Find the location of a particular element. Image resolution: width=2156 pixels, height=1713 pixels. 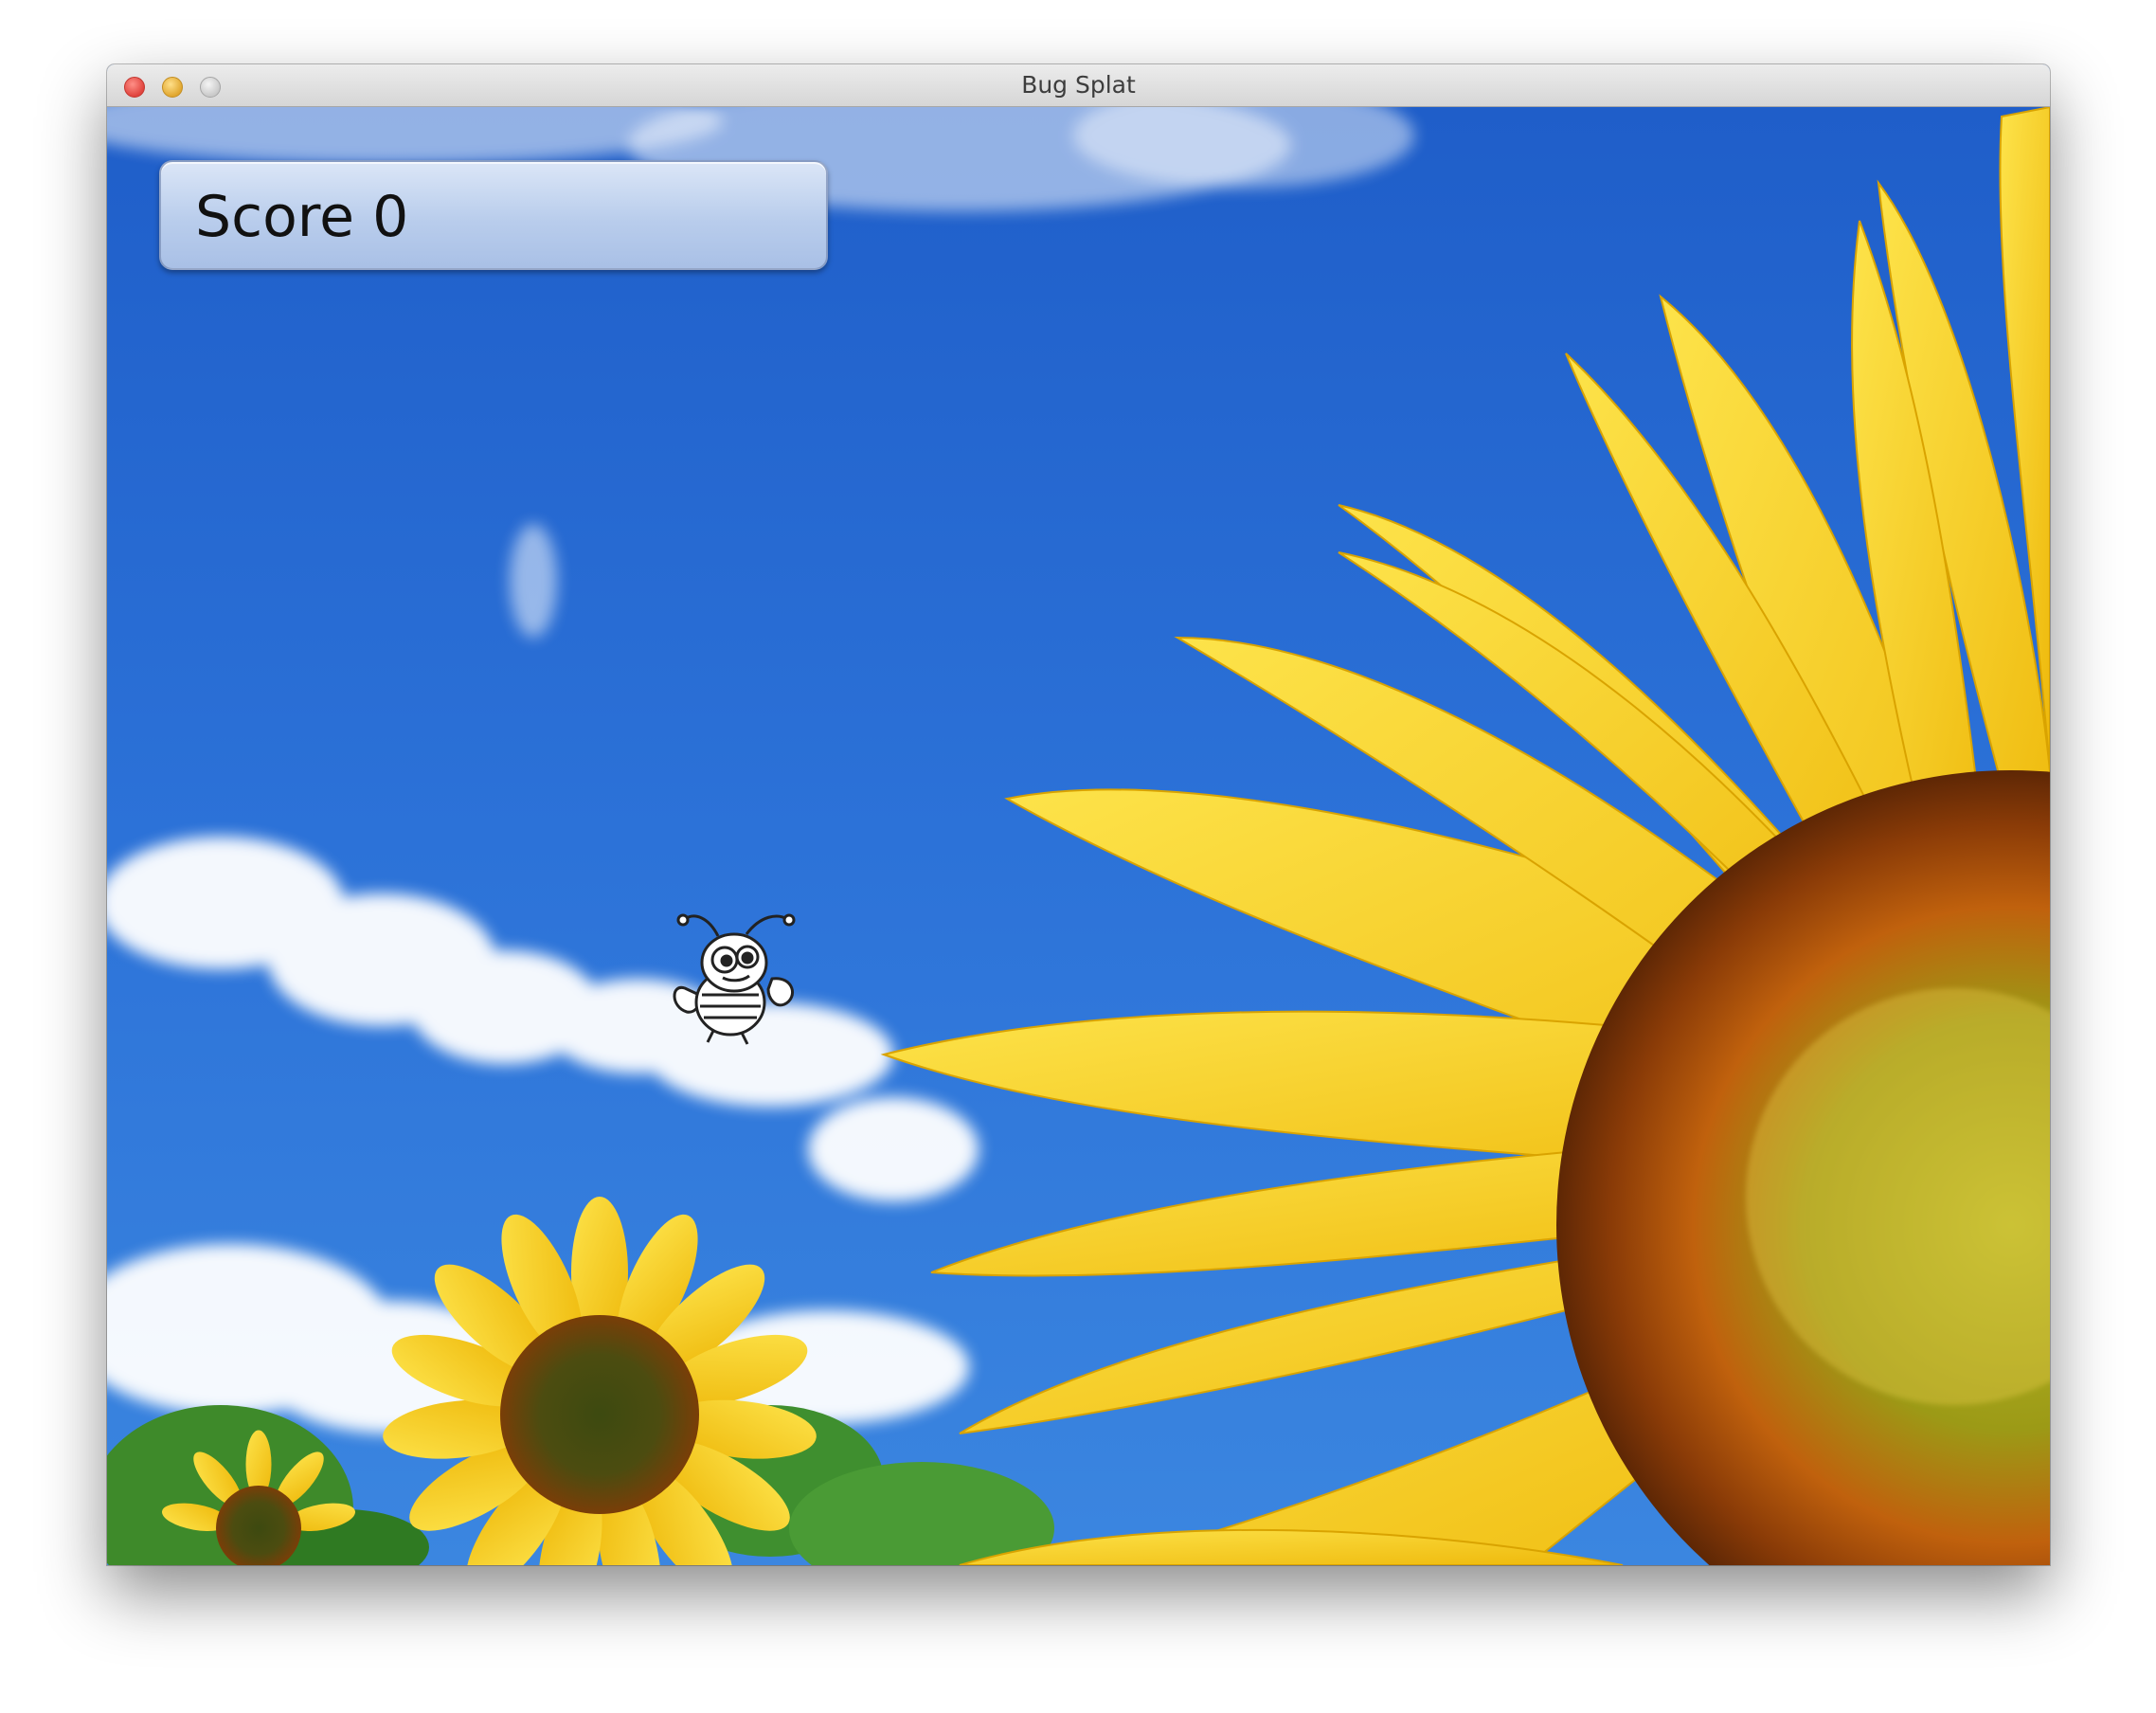

score-label: Score is located at coordinates (275, 217).